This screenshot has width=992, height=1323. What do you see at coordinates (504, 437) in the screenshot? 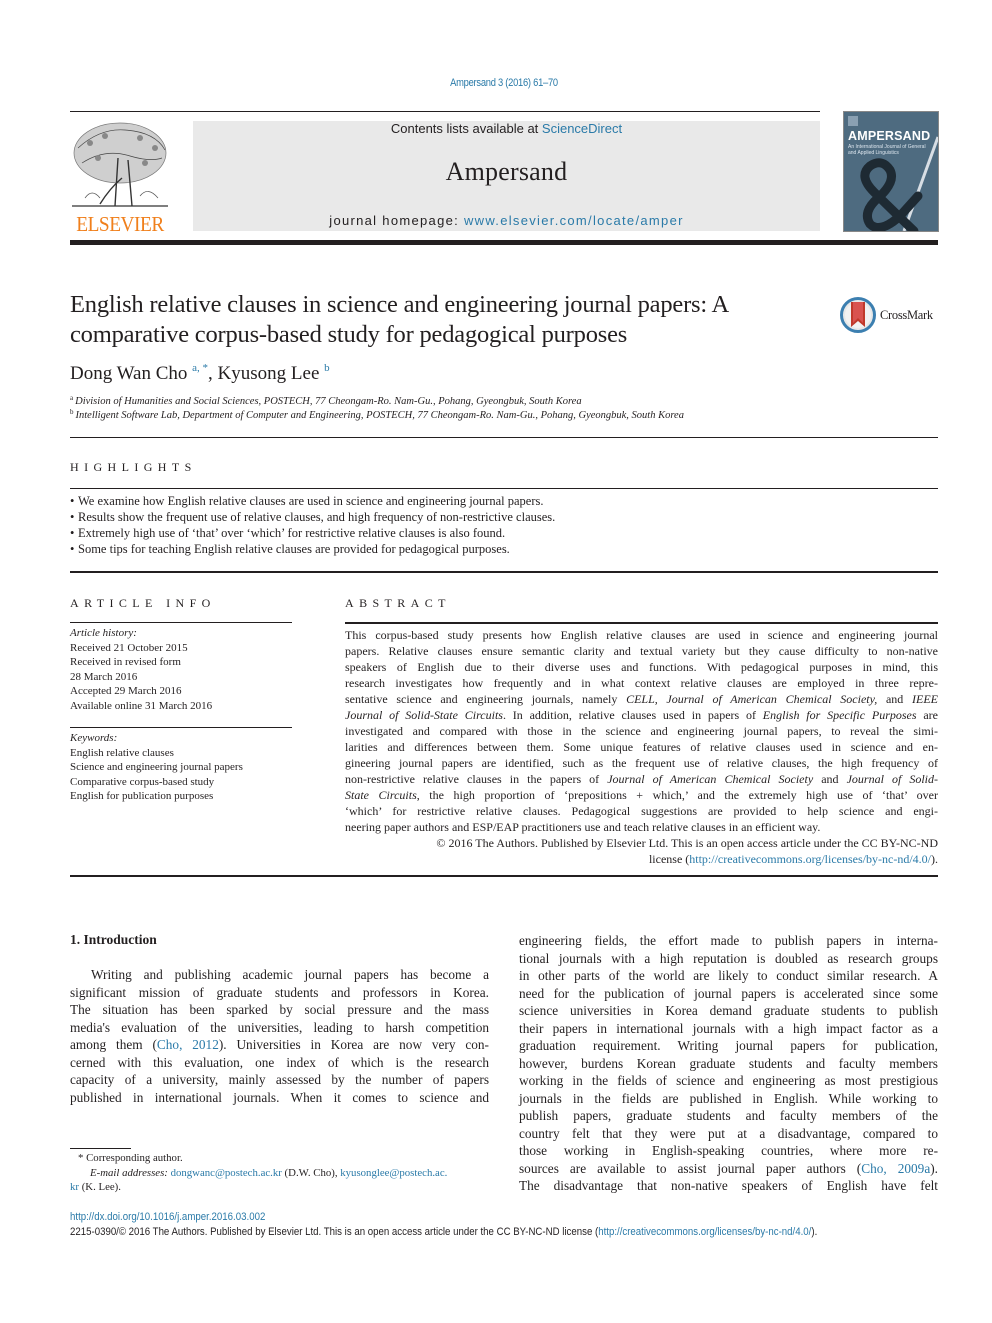
I see `title-bottom-rule` at bounding box center [504, 437].